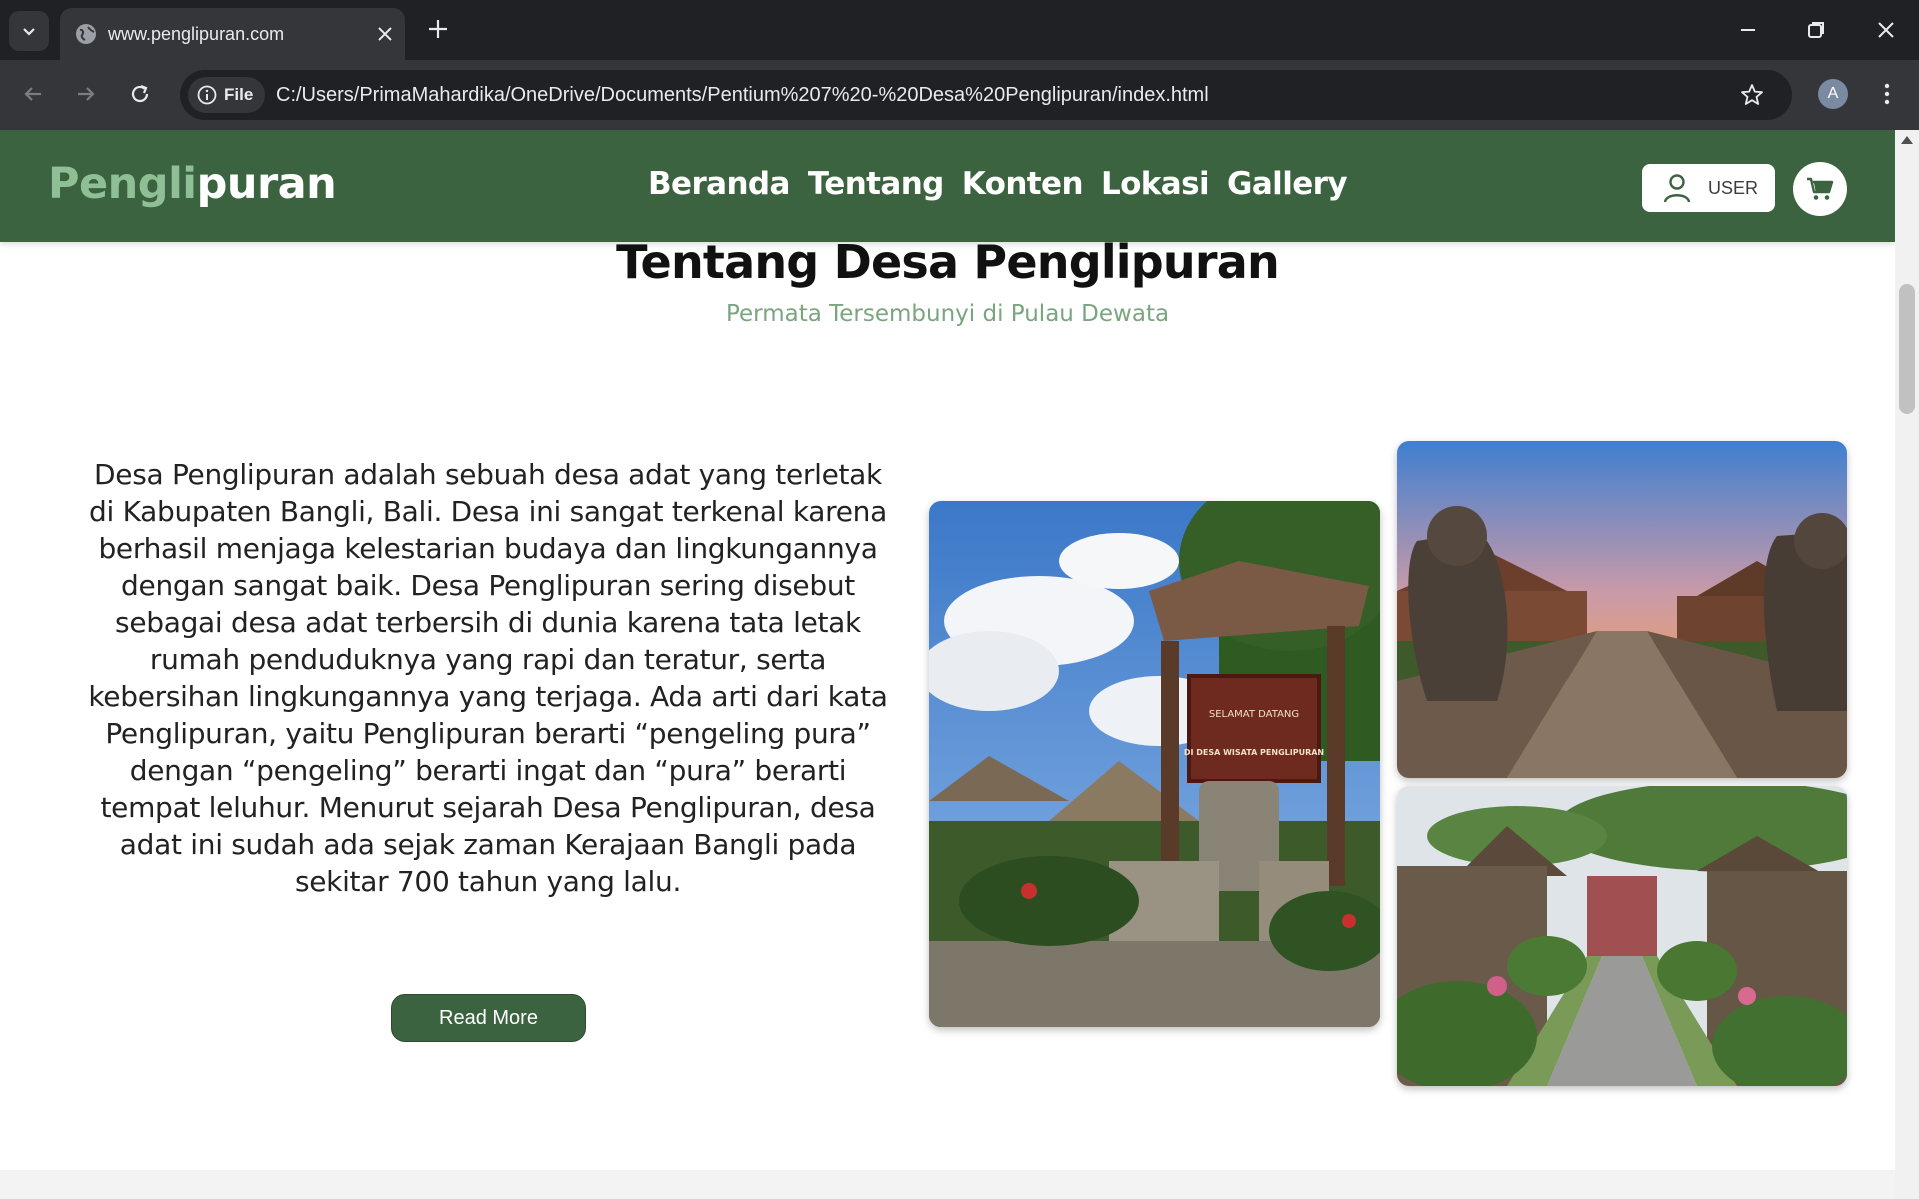  I want to click on nav-link-beranda: Beranda, so click(719, 184).